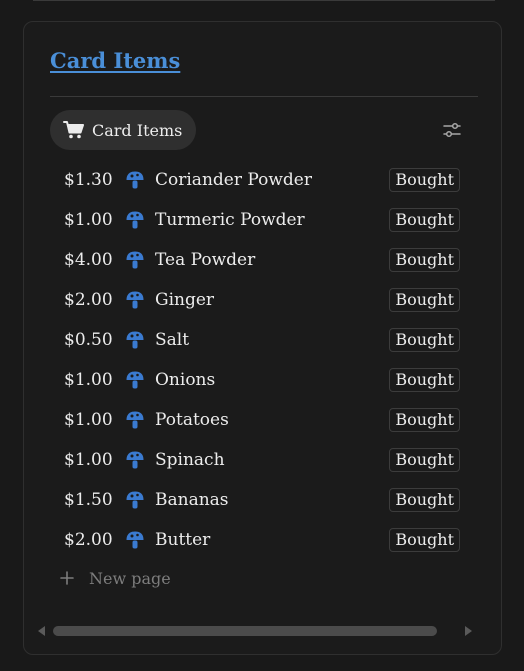 The width and height of the screenshot is (524, 671). I want to click on sliders-icon, so click(452, 130).